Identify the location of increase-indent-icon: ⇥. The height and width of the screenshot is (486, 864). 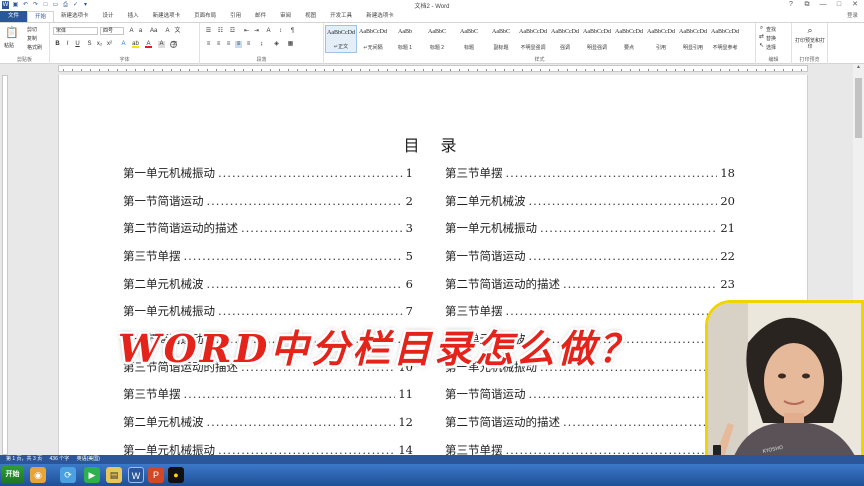
(256, 31).